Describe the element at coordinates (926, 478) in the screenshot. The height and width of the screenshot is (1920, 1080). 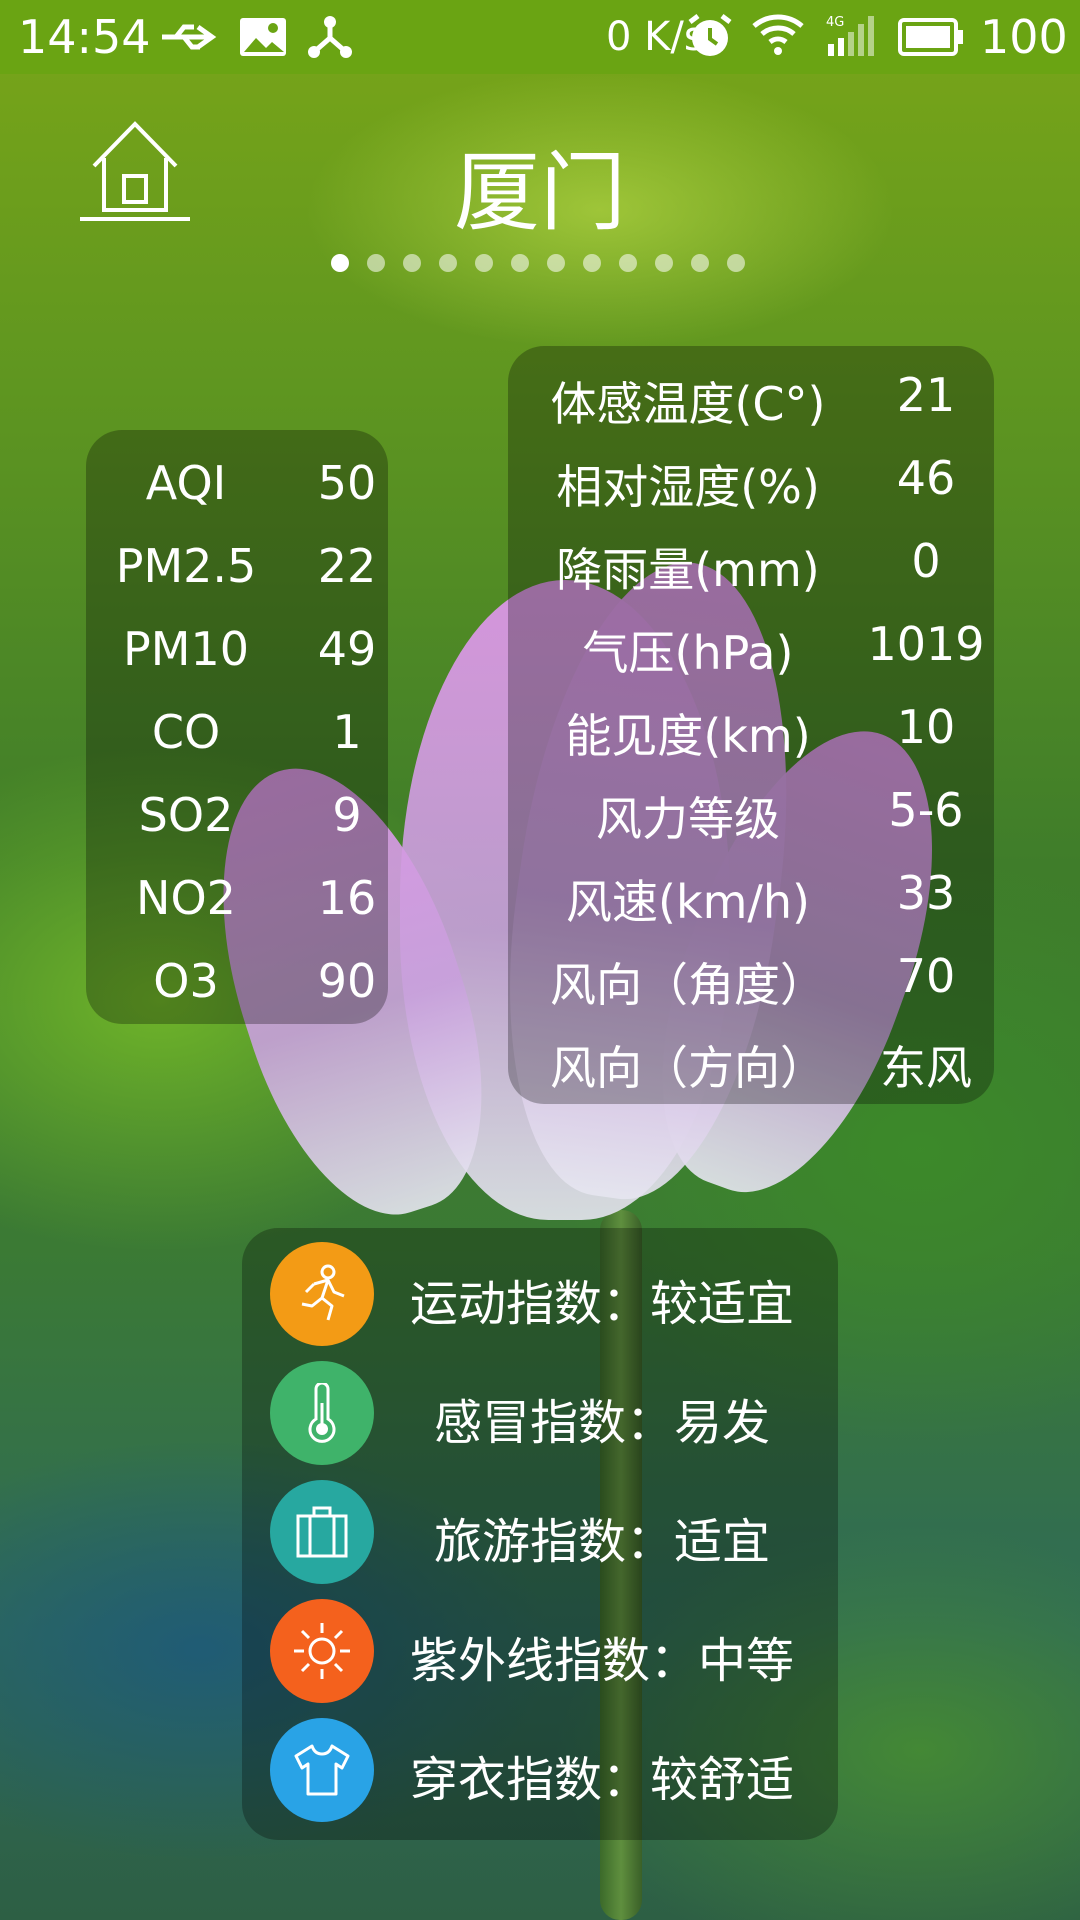
I see `weather-value: 46` at that location.